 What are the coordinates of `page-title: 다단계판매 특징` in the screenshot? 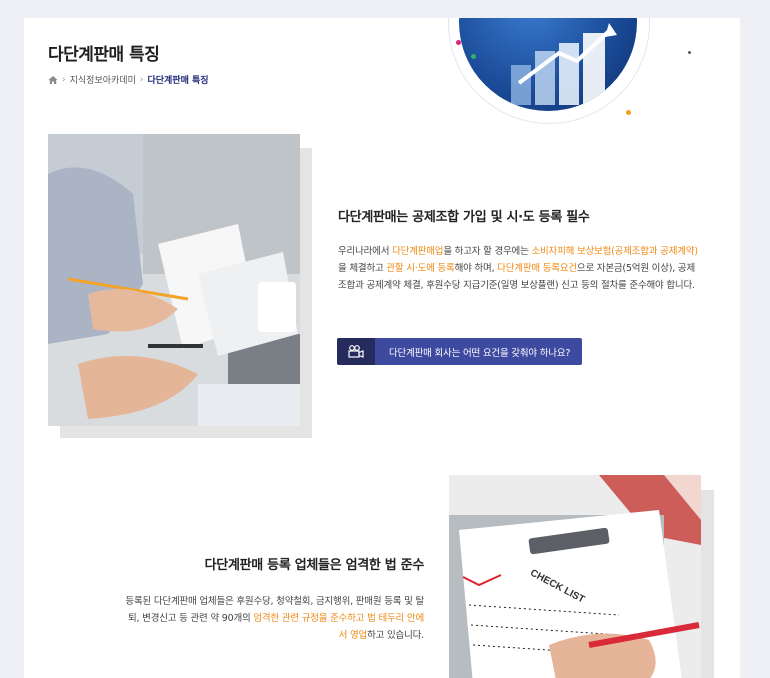 It's located at (104, 55).